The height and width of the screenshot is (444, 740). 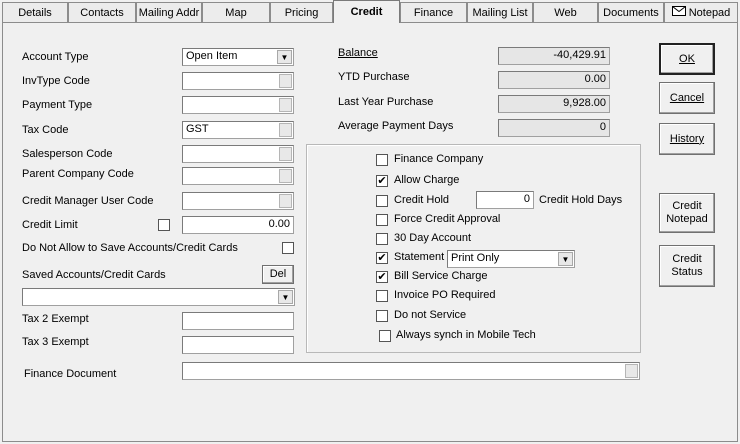 I want to click on always-synch-checkbox, so click(x=385, y=336).